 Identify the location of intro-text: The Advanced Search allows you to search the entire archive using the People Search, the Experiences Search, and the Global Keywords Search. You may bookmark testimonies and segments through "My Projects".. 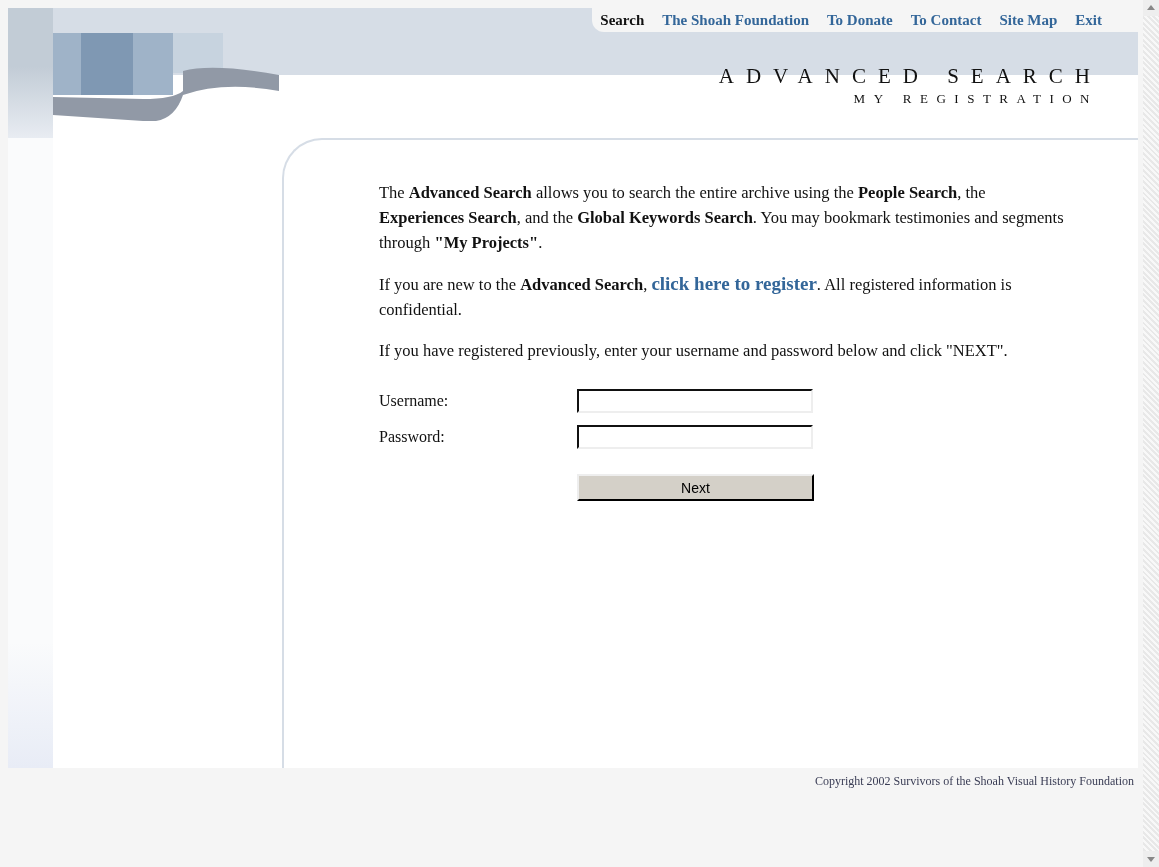
(721, 218).